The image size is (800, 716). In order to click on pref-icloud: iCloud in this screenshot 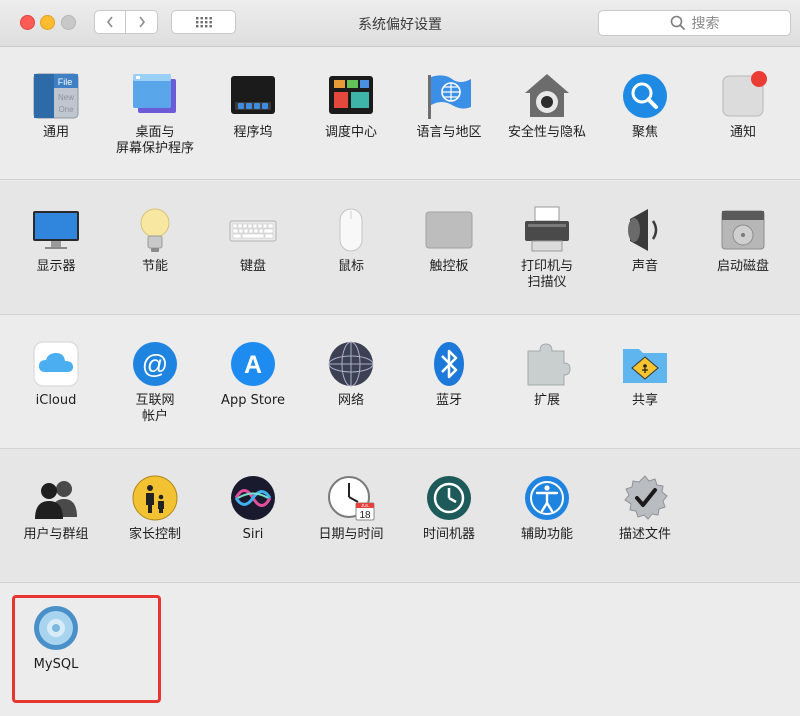, I will do `click(56, 374)`.